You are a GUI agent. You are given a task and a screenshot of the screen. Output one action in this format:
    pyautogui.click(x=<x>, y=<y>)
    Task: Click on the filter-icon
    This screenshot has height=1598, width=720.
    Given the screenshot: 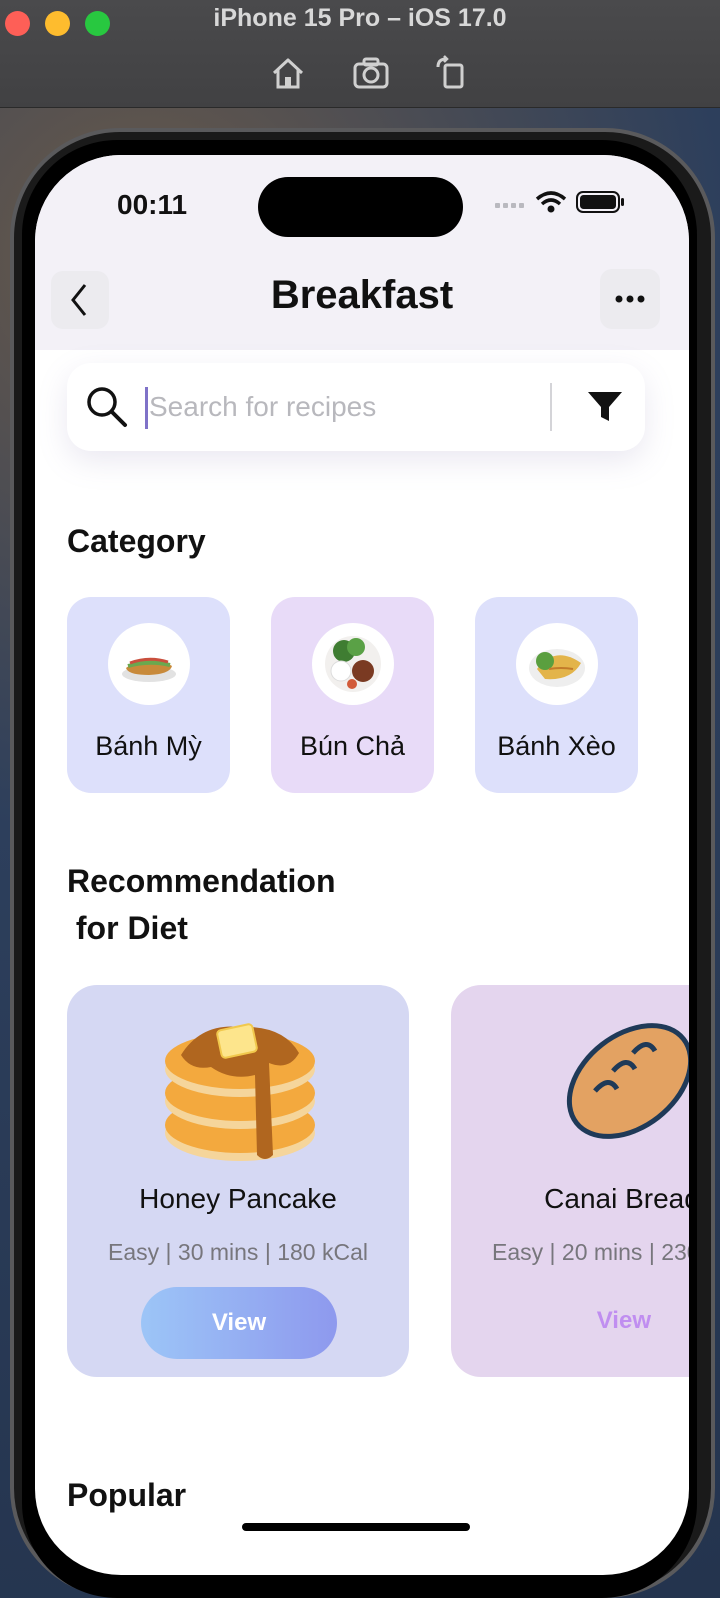 What is the action you would take?
    pyautogui.click(x=605, y=407)
    